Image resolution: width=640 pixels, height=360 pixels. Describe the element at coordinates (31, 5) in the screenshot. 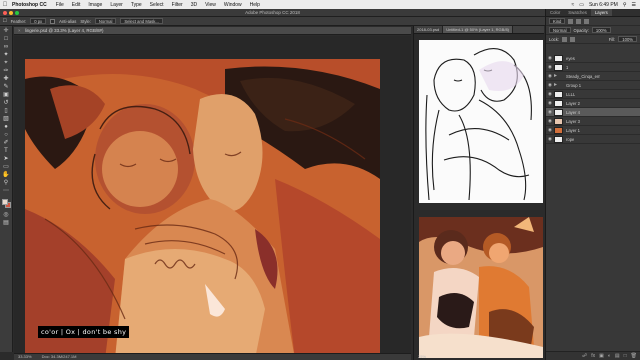

I see `app-menu: Photoshop CC` at that location.